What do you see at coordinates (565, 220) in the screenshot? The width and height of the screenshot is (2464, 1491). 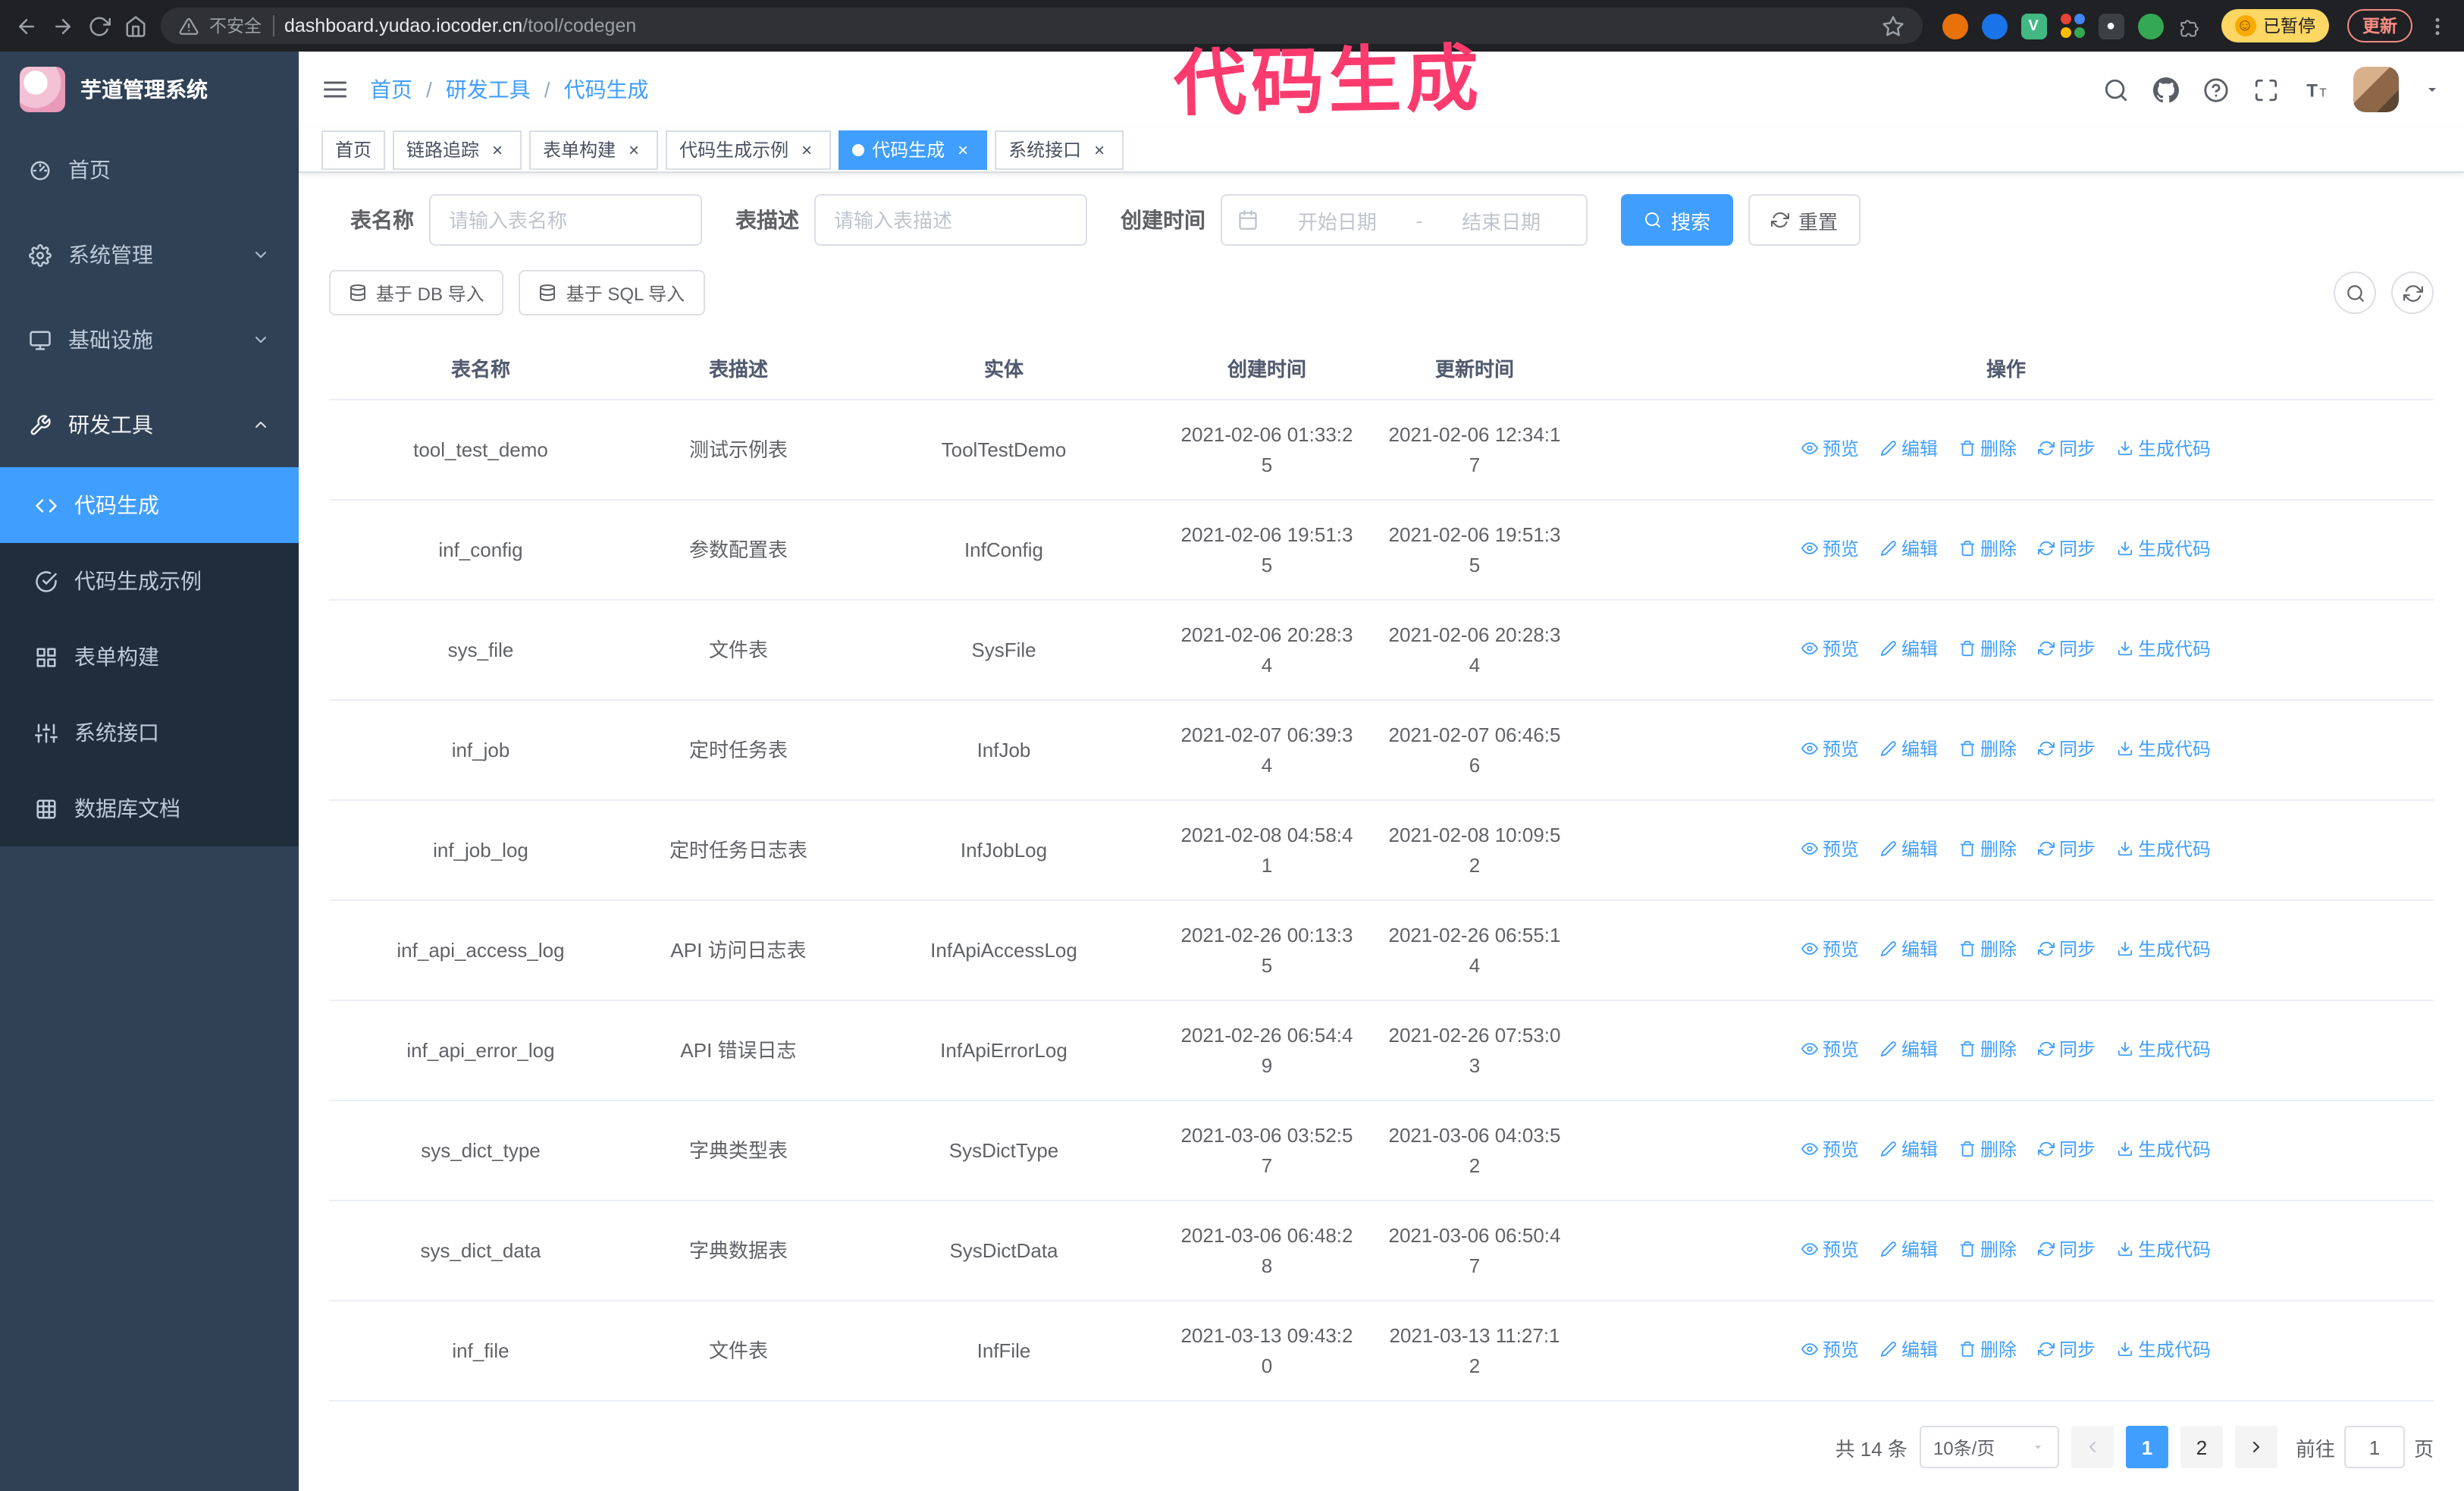 I see `table-name-input` at bounding box center [565, 220].